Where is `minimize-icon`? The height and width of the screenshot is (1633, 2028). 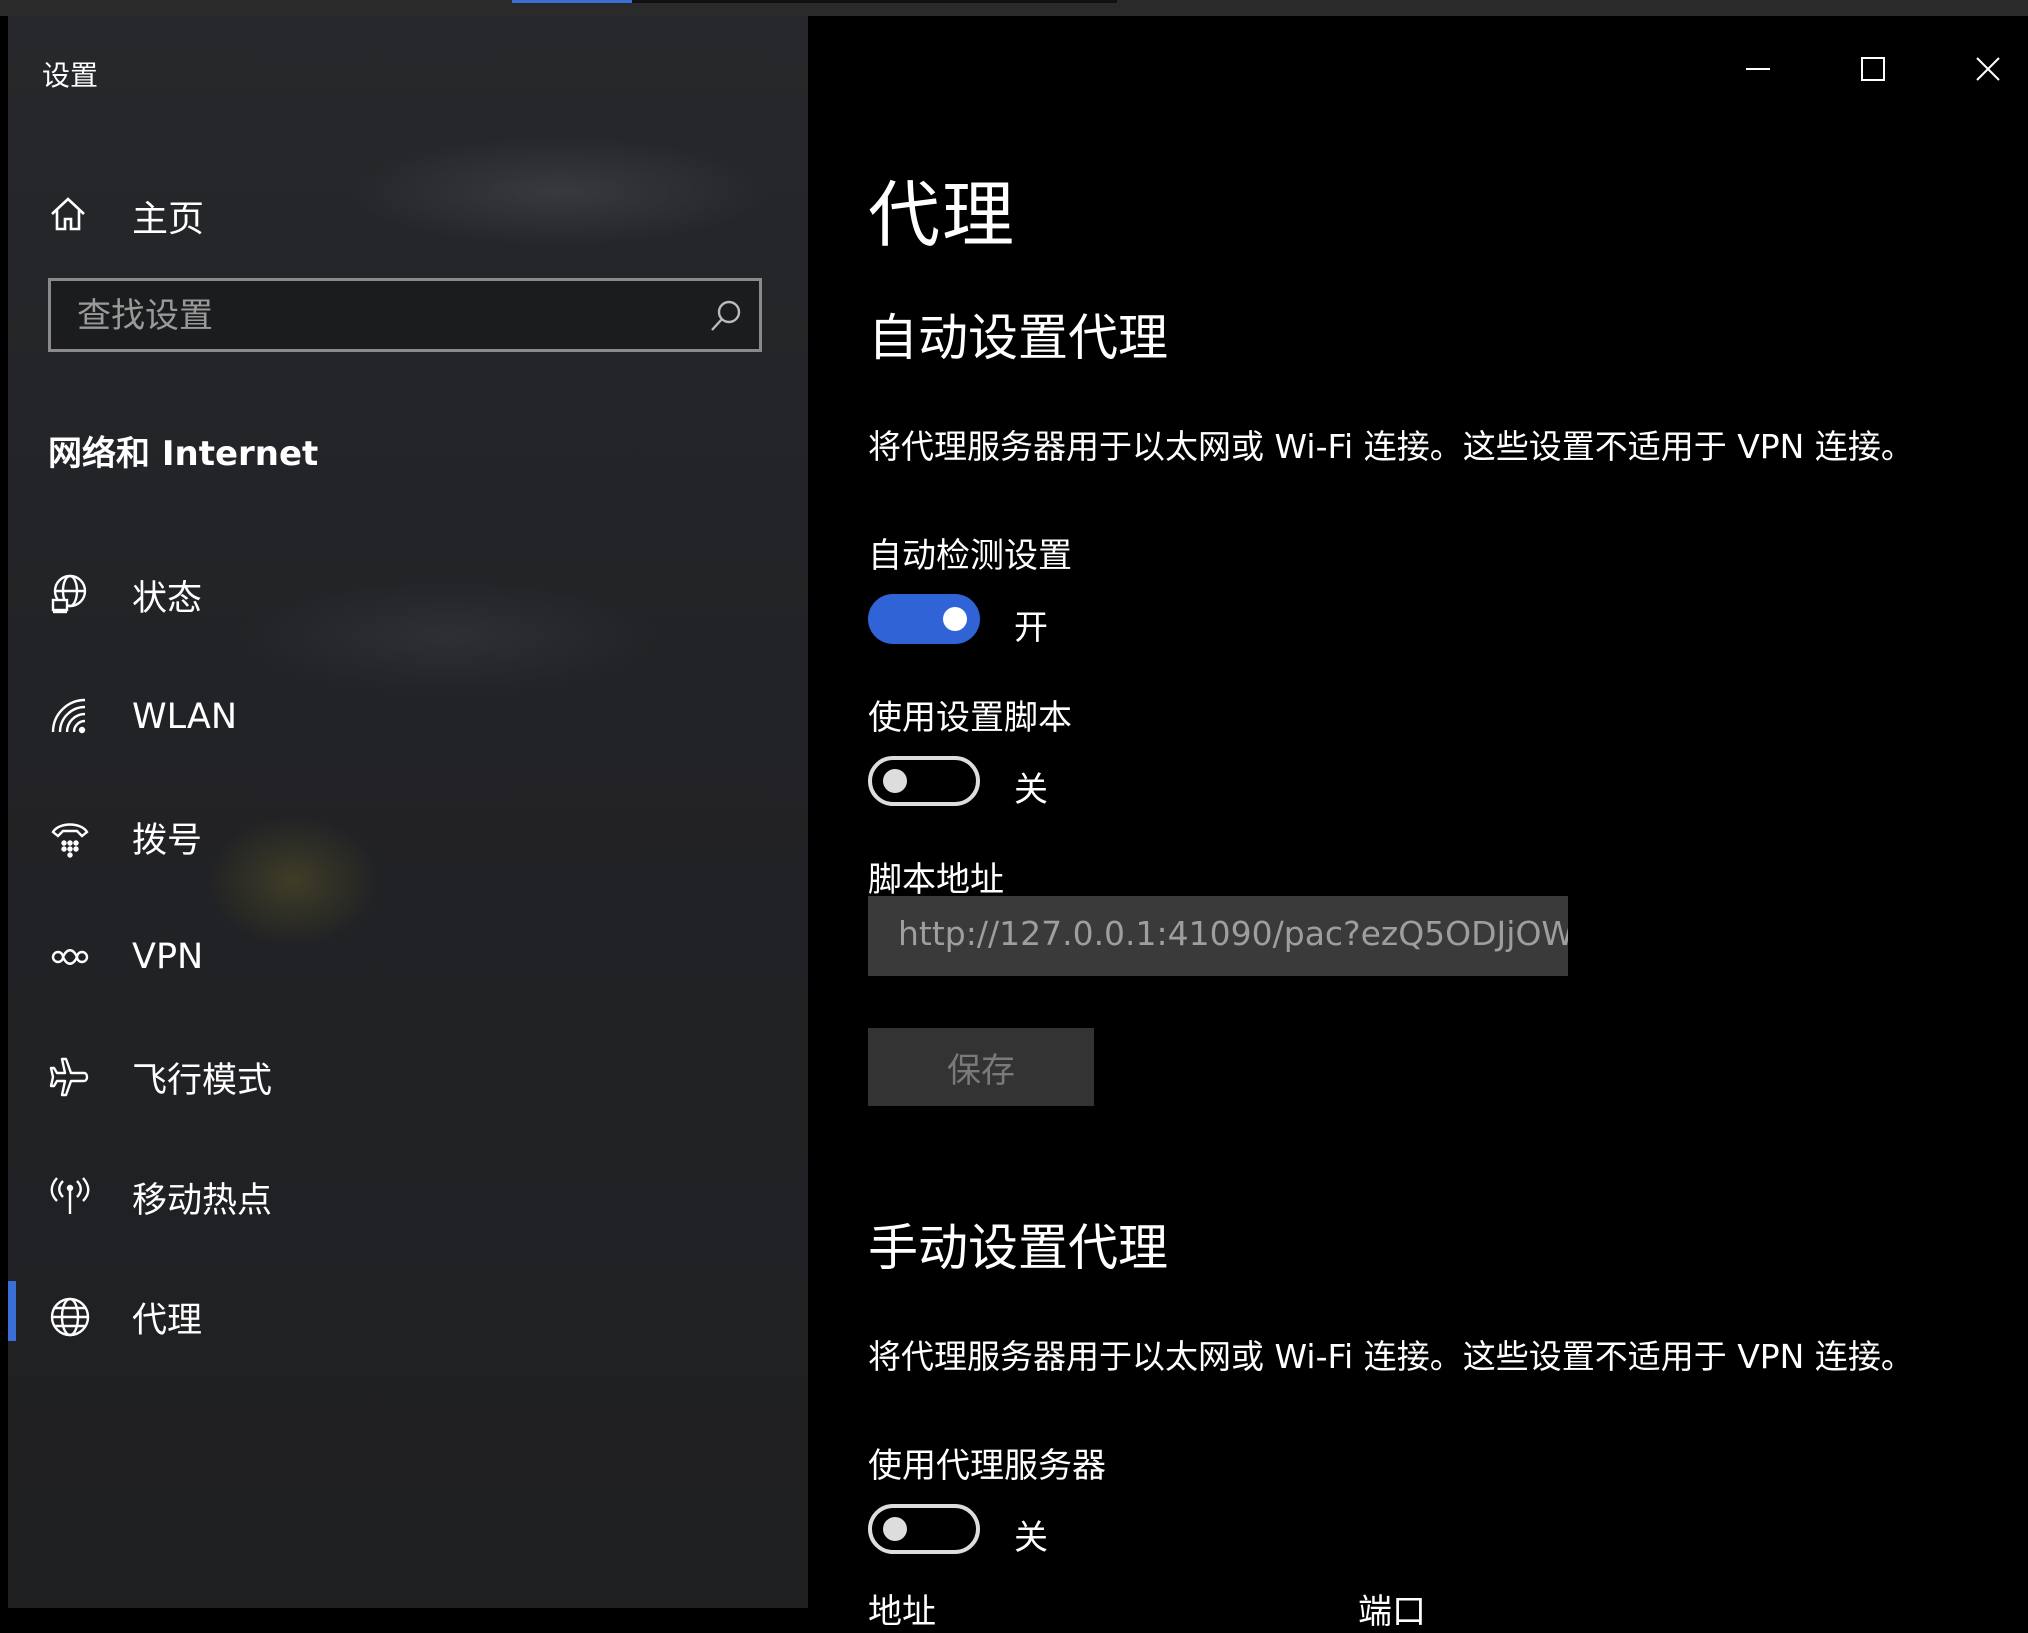
minimize-icon is located at coordinates (1758, 71).